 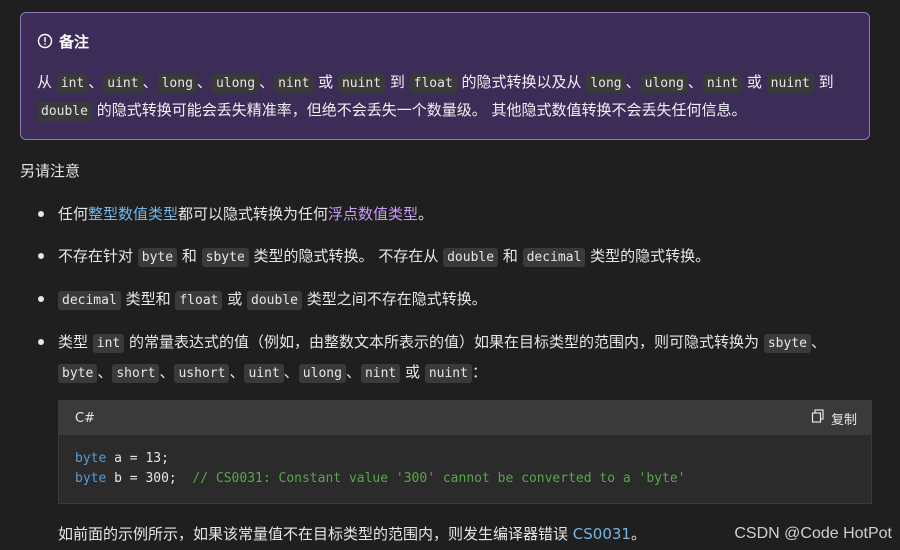 What do you see at coordinates (122, 458) in the screenshot?
I see `code-line: byte a = 13;` at bounding box center [122, 458].